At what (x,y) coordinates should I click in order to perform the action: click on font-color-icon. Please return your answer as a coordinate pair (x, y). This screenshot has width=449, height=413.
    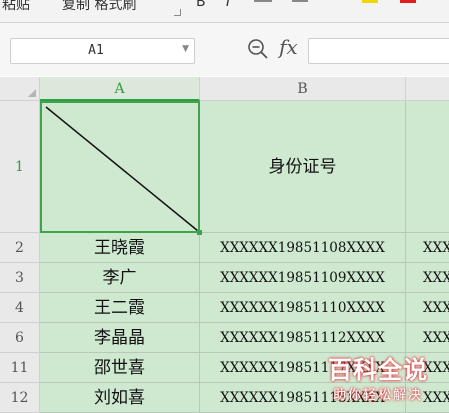
    Looking at the image, I should click on (408, 1).